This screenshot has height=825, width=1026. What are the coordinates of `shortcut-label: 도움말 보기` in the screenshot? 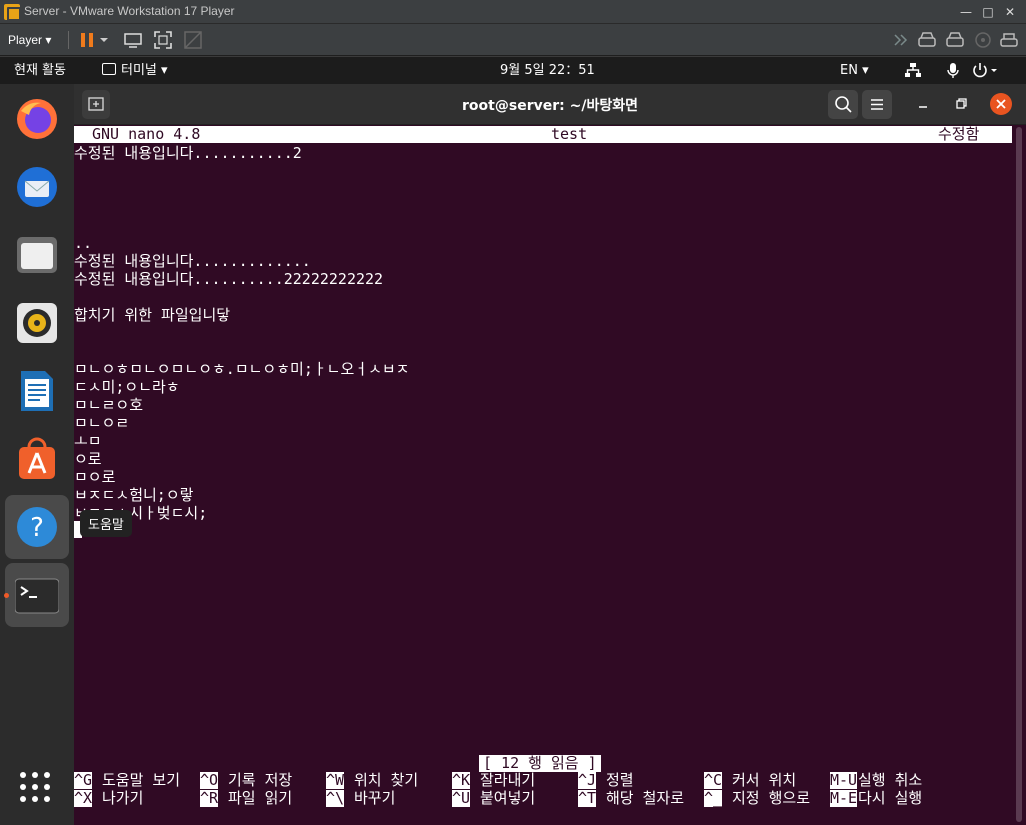 It's located at (141, 780).